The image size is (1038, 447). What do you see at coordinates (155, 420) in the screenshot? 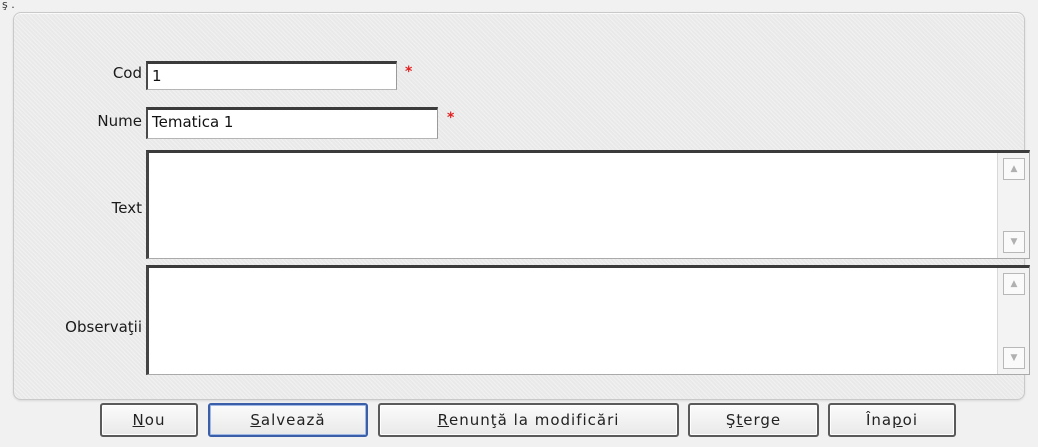
I see `nou-label: ou` at bounding box center [155, 420].